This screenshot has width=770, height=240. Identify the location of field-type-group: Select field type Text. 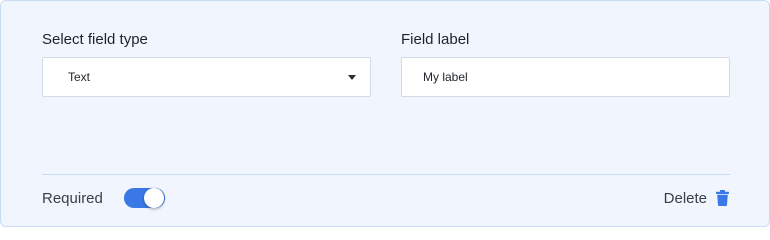
(206, 64).